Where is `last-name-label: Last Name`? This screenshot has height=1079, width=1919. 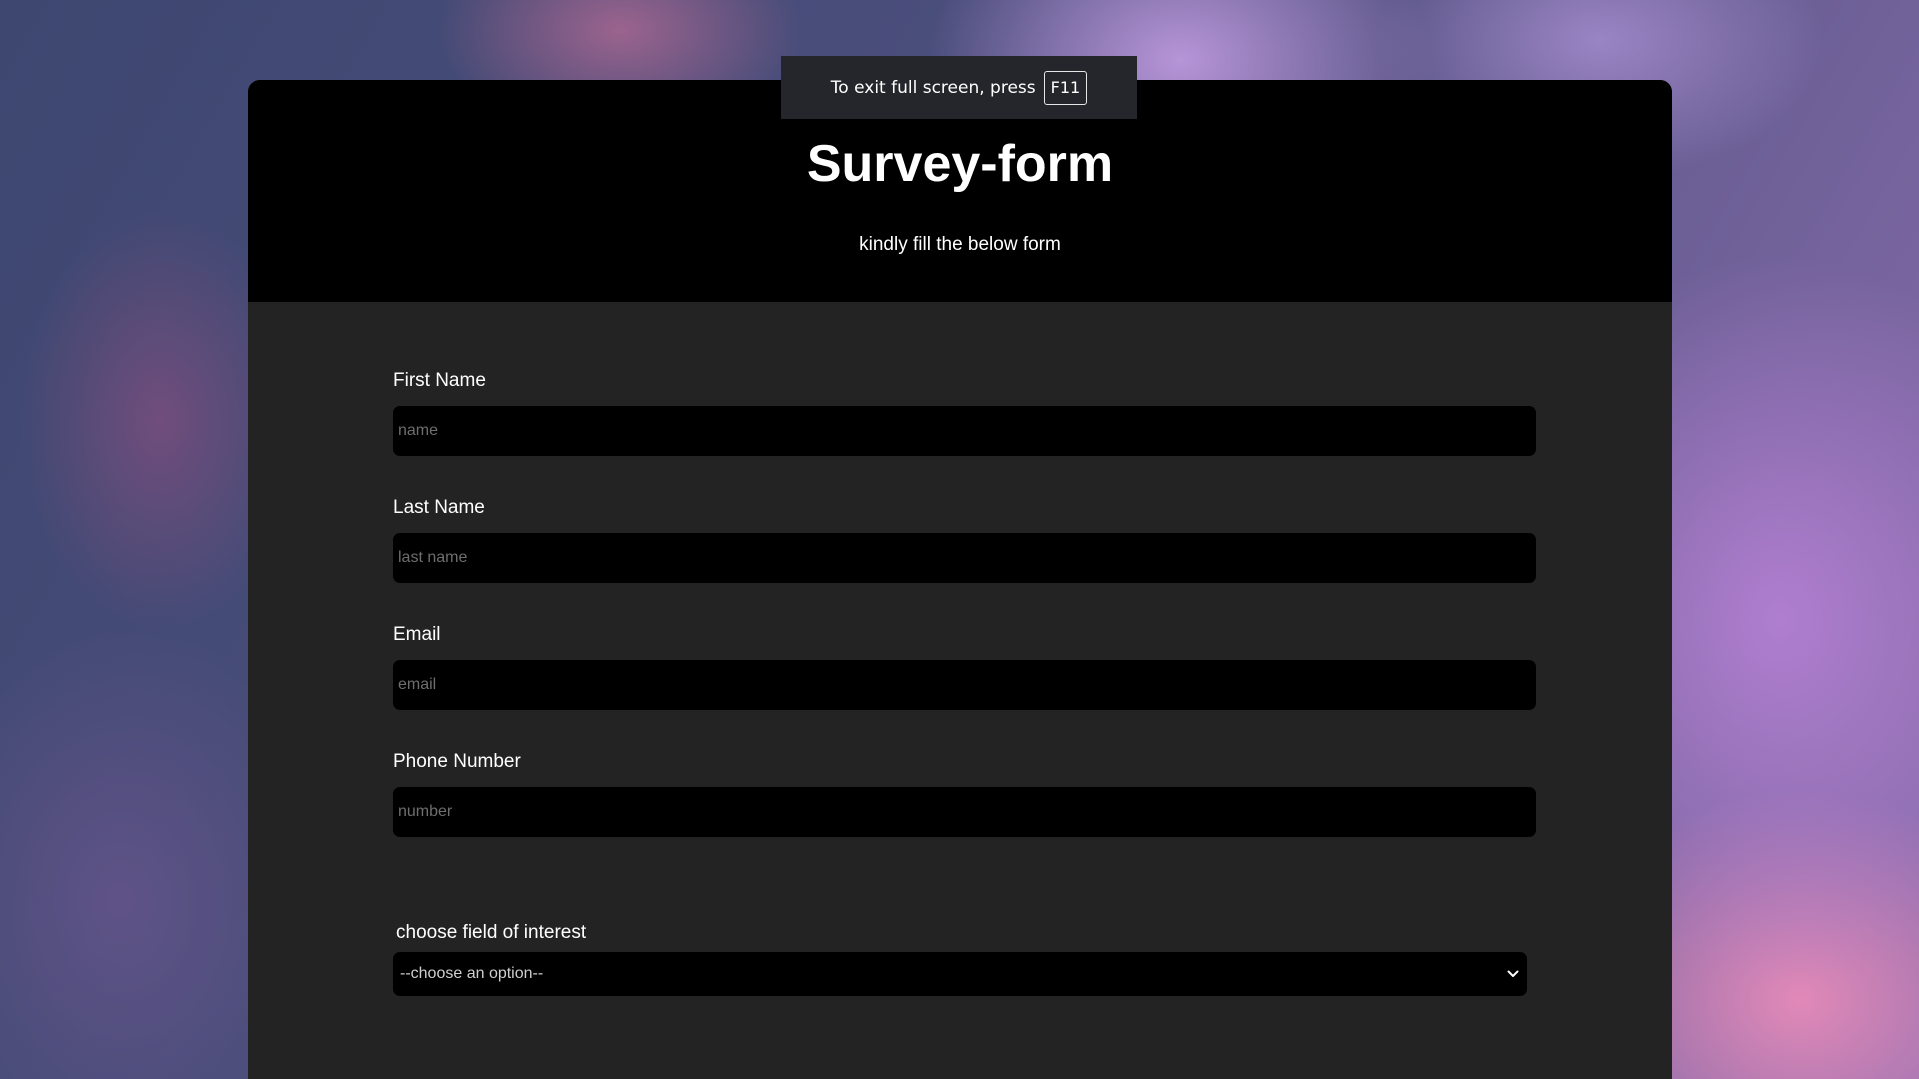 last-name-label: Last Name is located at coordinates (439, 507).